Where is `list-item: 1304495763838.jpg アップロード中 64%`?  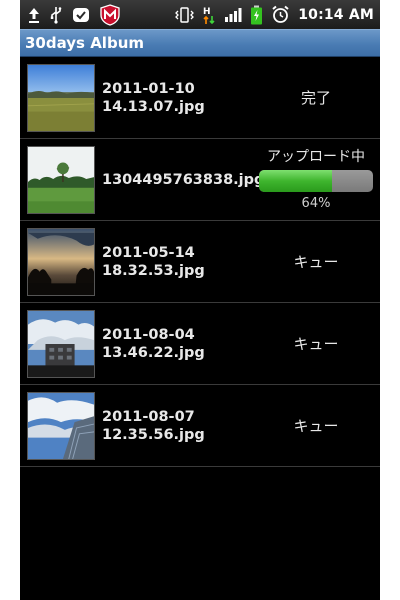 list-item: 1304495763838.jpg アップロード中 64% is located at coordinates (200, 180).